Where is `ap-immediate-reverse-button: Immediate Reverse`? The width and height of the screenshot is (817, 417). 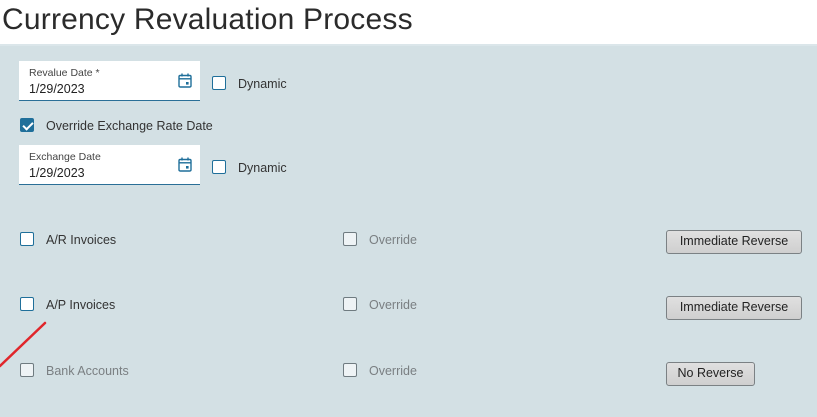 ap-immediate-reverse-button: Immediate Reverse is located at coordinates (734, 308).